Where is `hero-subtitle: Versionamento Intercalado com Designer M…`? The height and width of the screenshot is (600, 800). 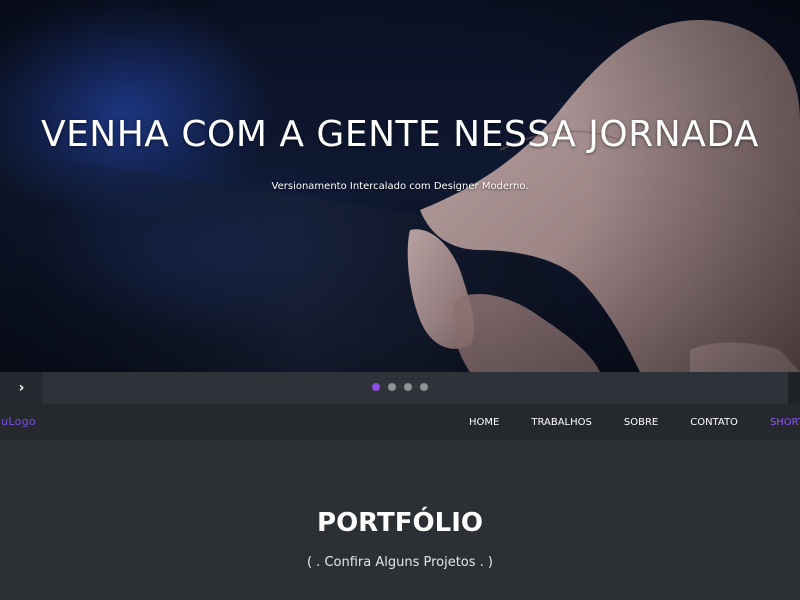 hero-subtitle: Versionamento Intercalado com Designer M… is located at coordinates (400, 186).